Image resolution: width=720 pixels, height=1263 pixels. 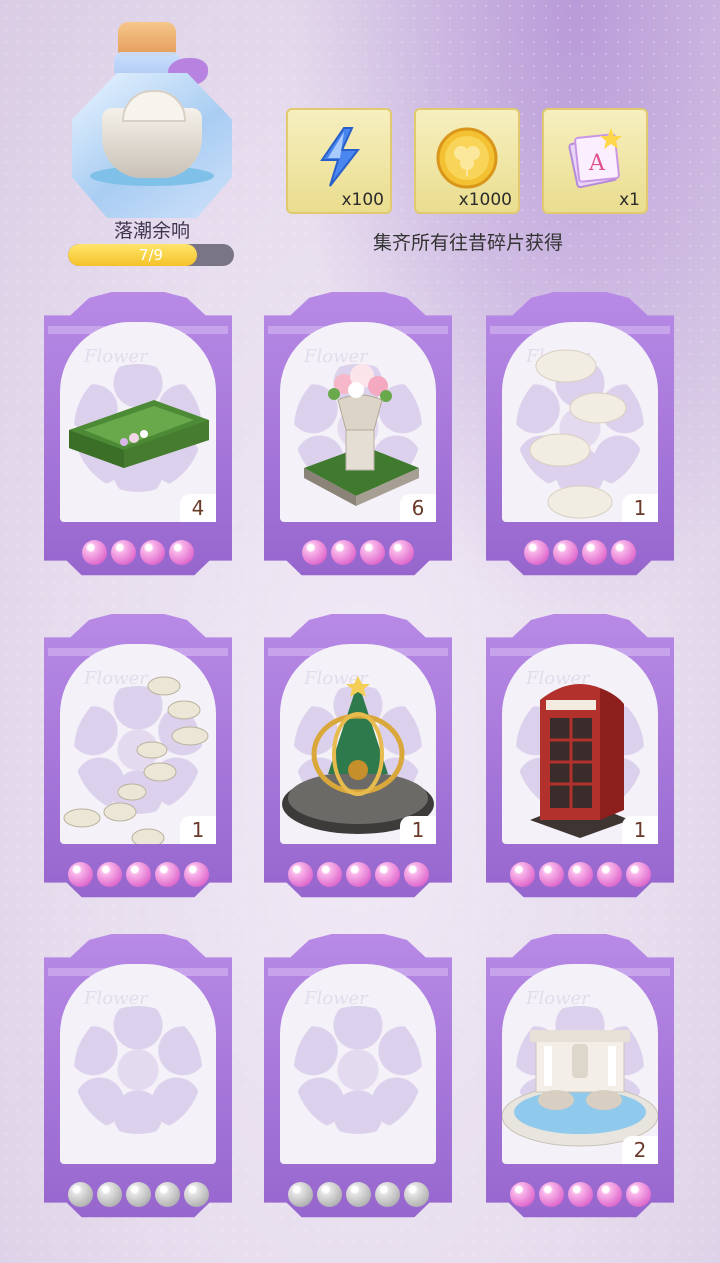 I want to click on round-stepping-stones-icon, so click(x=579, y=434).